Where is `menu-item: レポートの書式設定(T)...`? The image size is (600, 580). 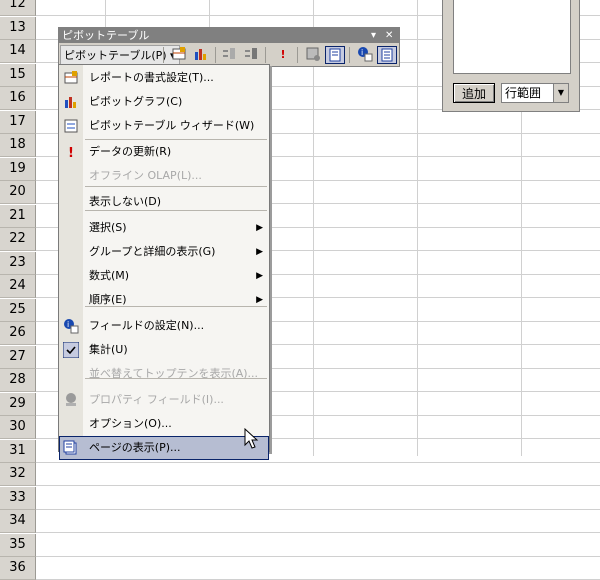 menu-item: レポートの書式設定(T)... is located at coordinates (164, 78).